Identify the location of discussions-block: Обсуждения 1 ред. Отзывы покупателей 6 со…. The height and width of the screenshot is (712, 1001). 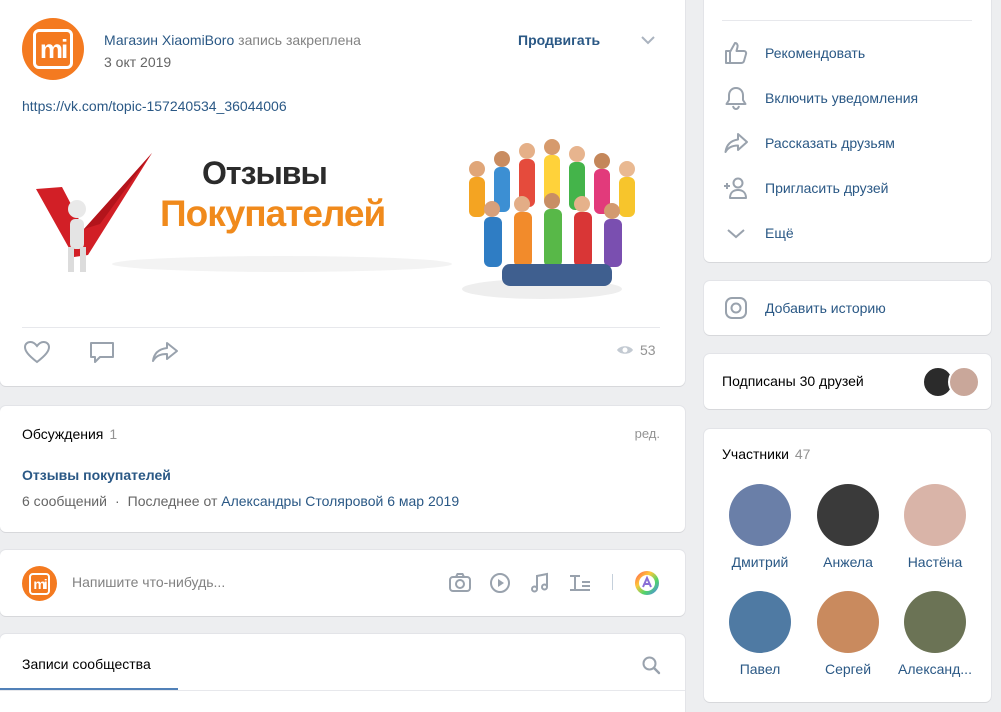
(342, 469).